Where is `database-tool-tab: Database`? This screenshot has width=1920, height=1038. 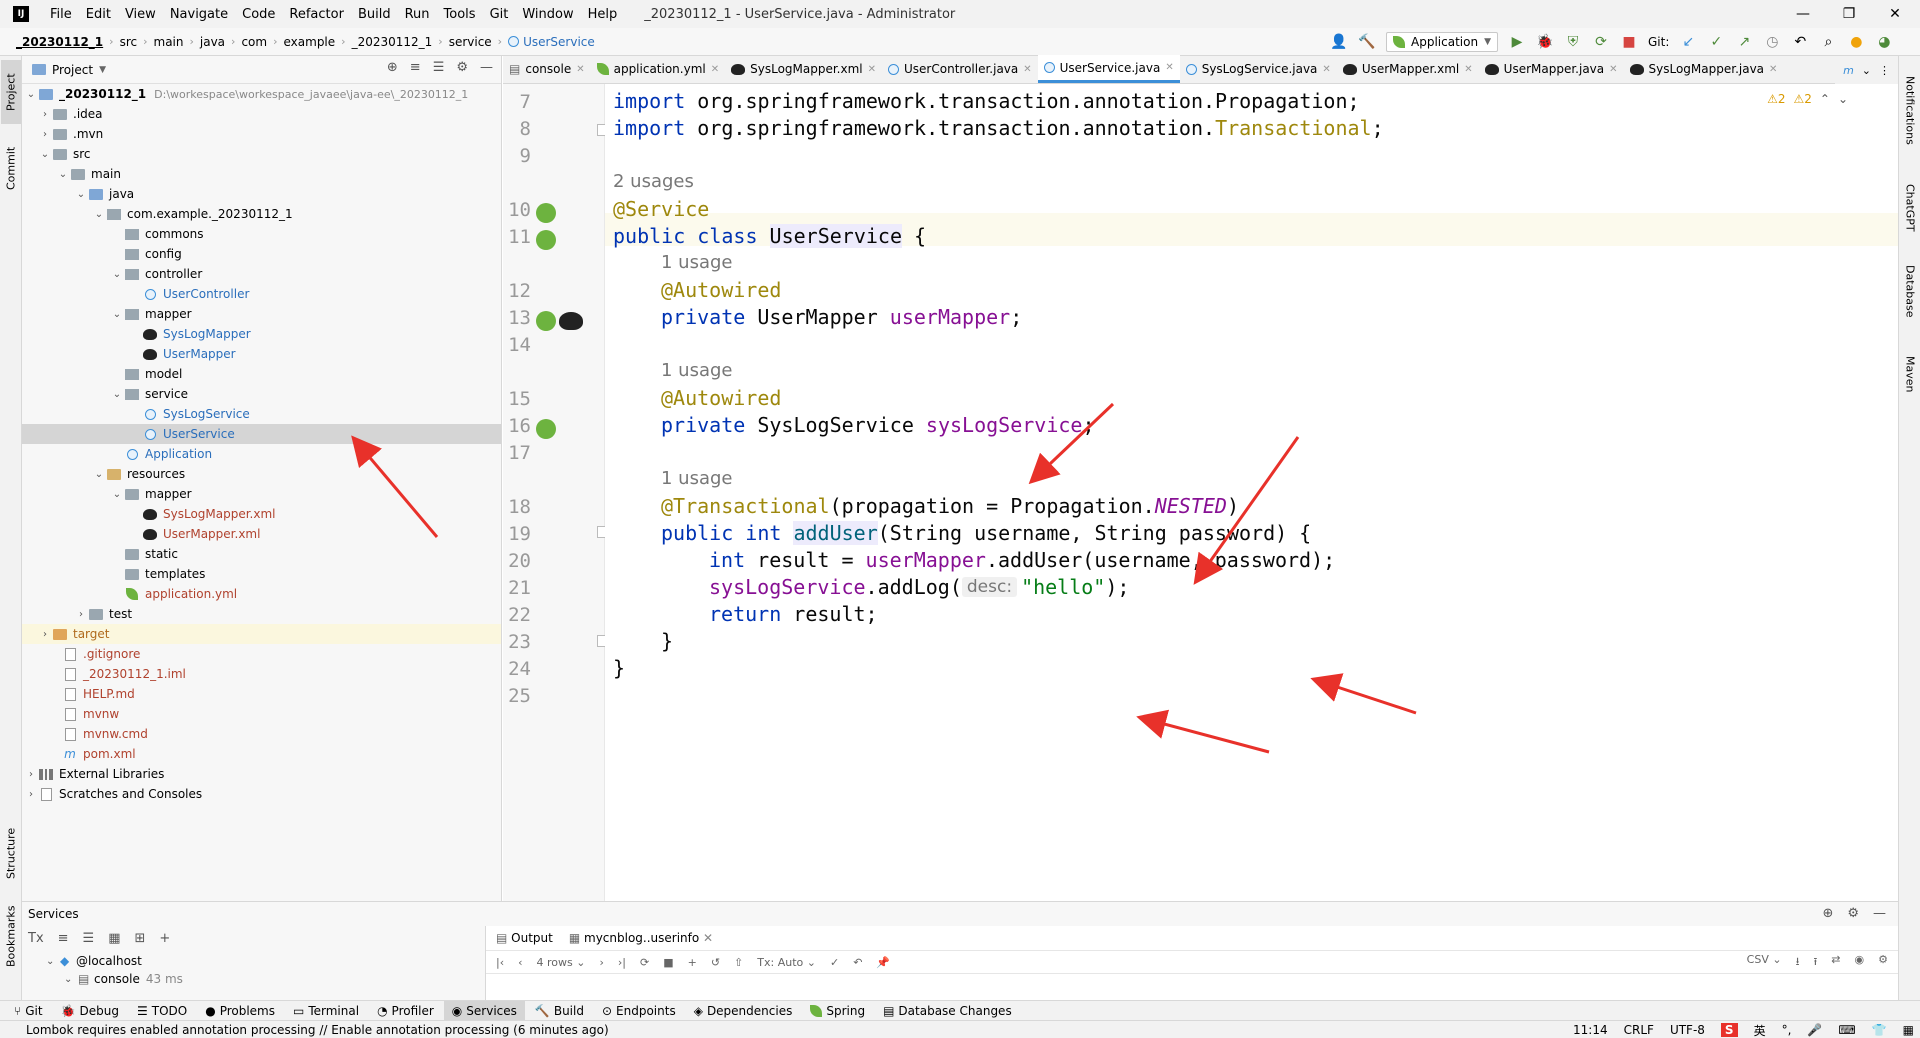
database-tool-tab: Database is located at coordinates (1910, 291).